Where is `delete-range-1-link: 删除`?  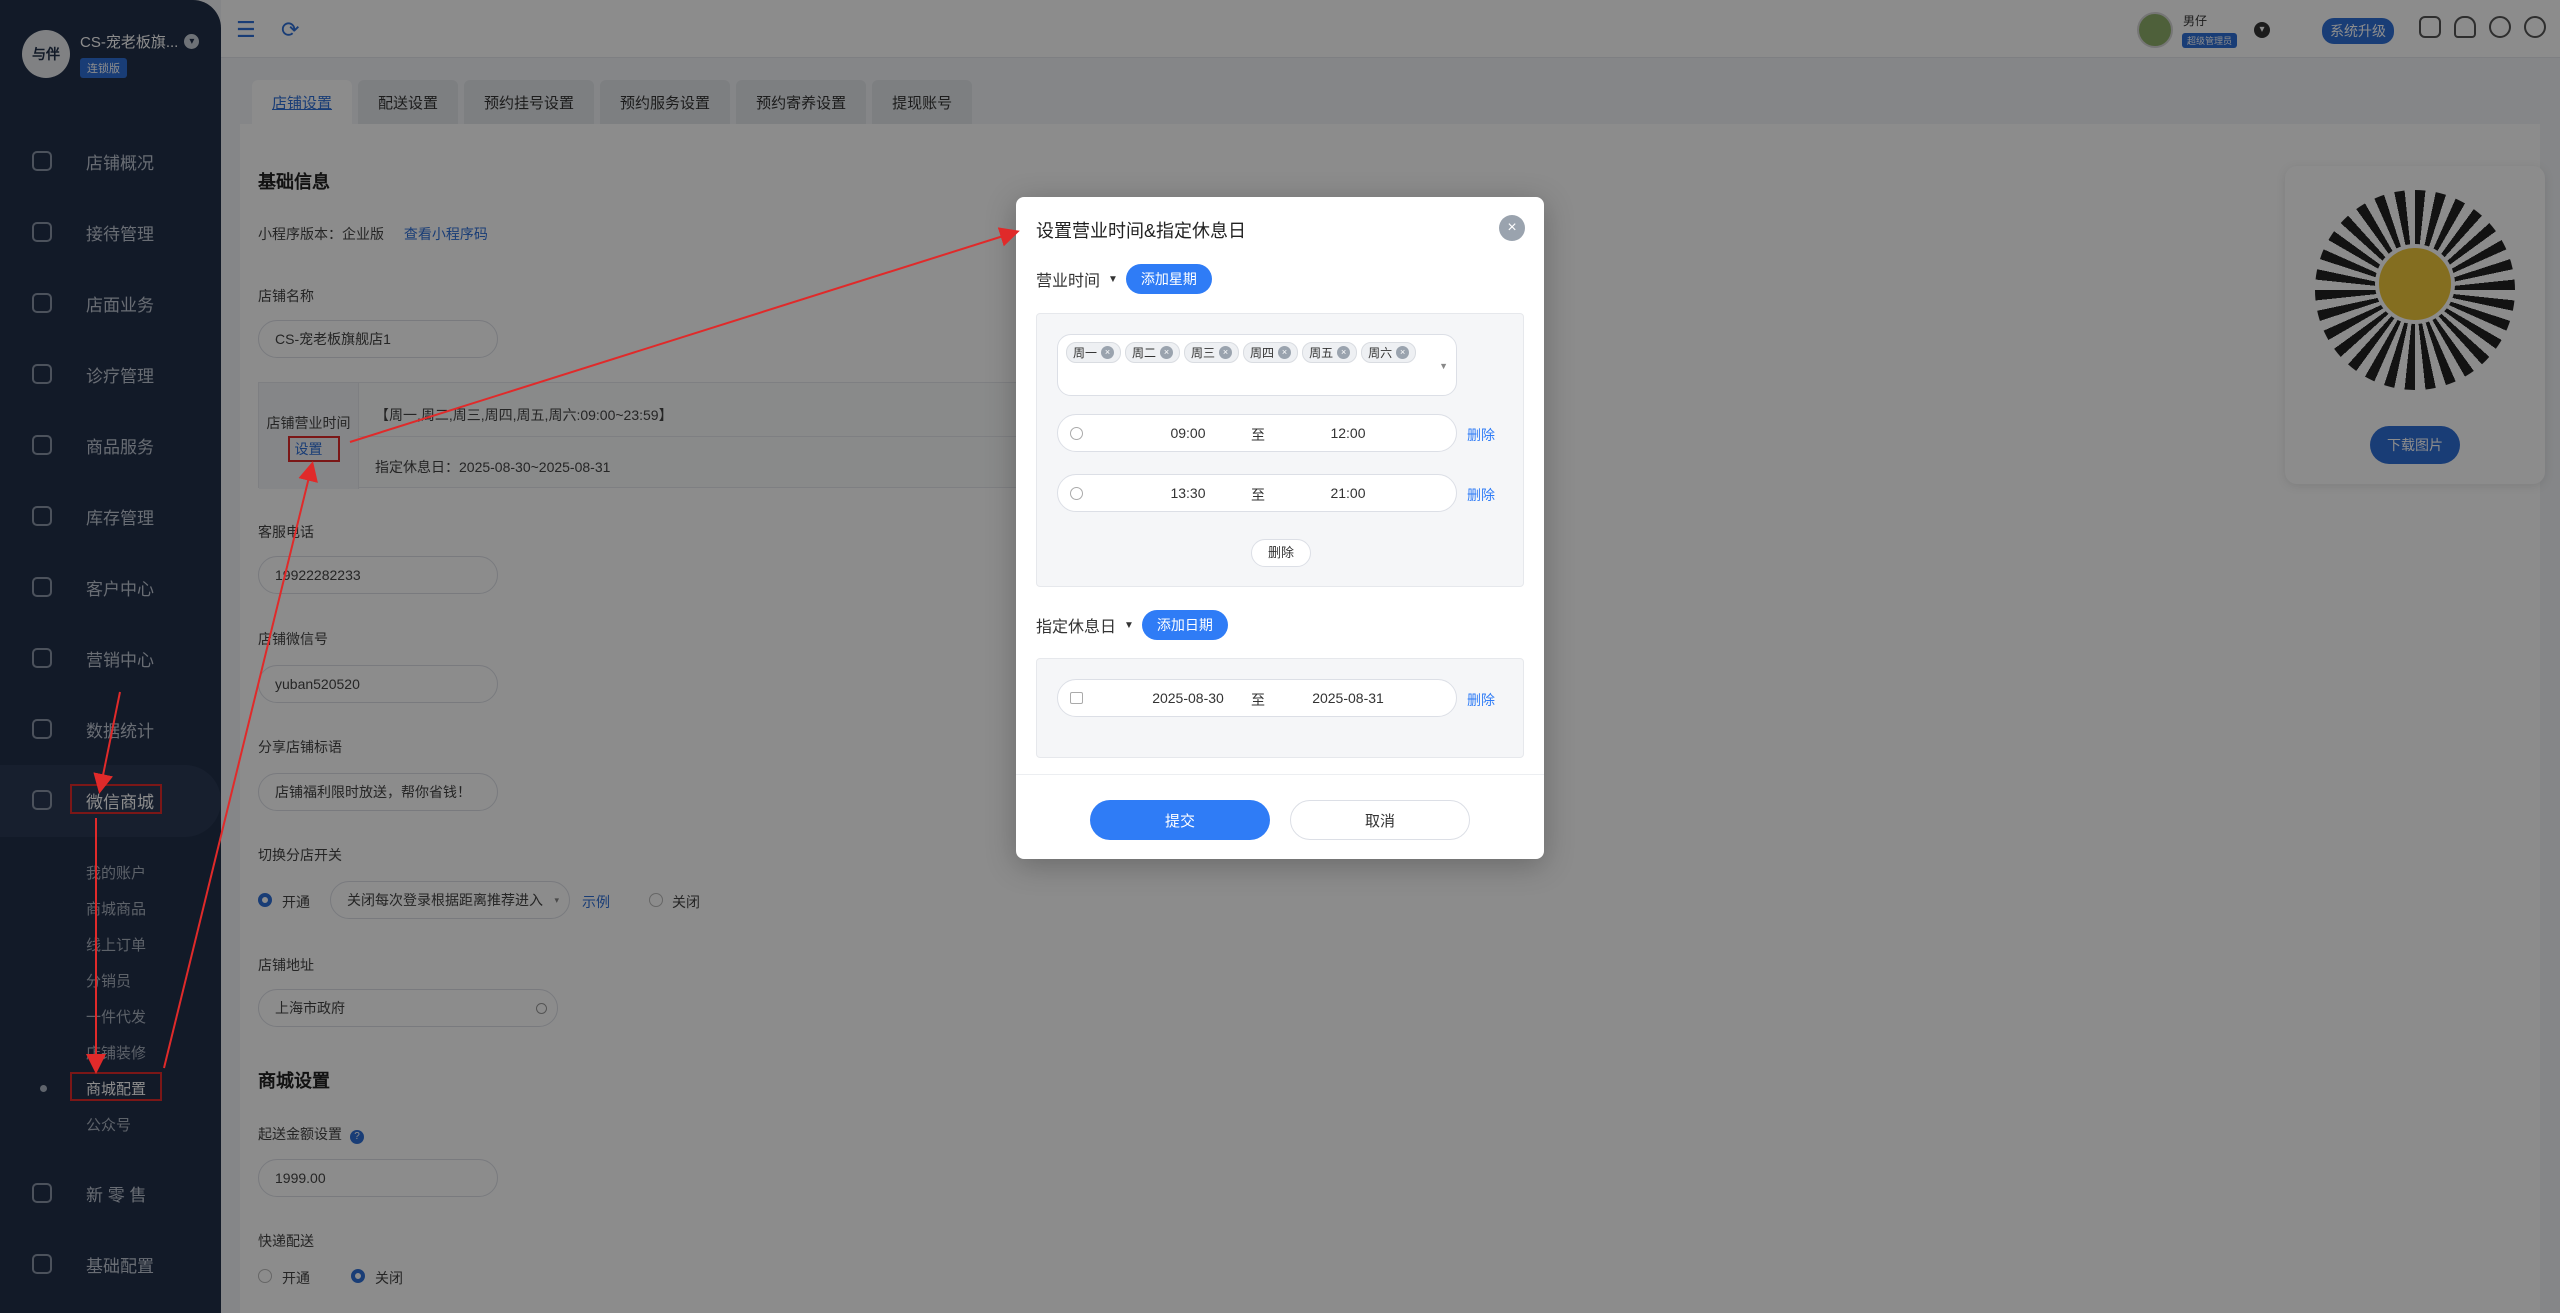 delete-range-1-link: 删除 is located at coordinates (1481, 435).